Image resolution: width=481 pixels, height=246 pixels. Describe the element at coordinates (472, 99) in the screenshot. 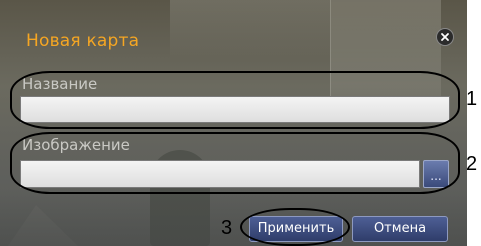

I see `callout-number-1: 1` at that location.